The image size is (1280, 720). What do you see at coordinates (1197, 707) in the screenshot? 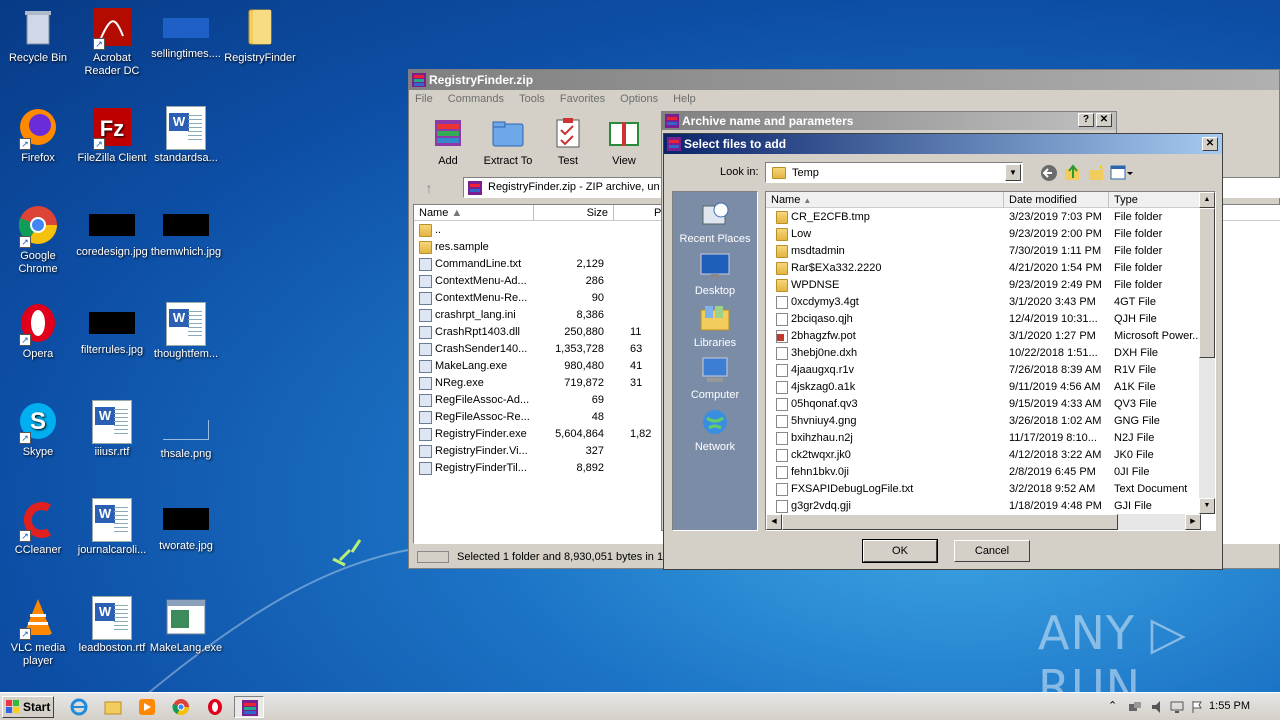
I see `flag-tray-icon` at bounding box center [1197, 707].